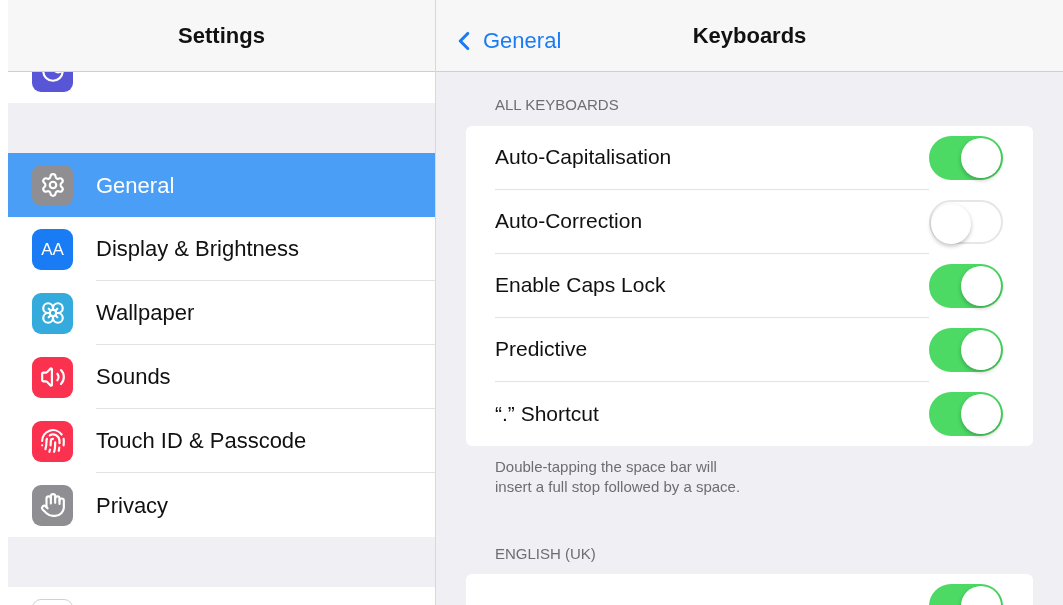  I want to click on item-label: Touch ID & Passcode, so click(201, 441).